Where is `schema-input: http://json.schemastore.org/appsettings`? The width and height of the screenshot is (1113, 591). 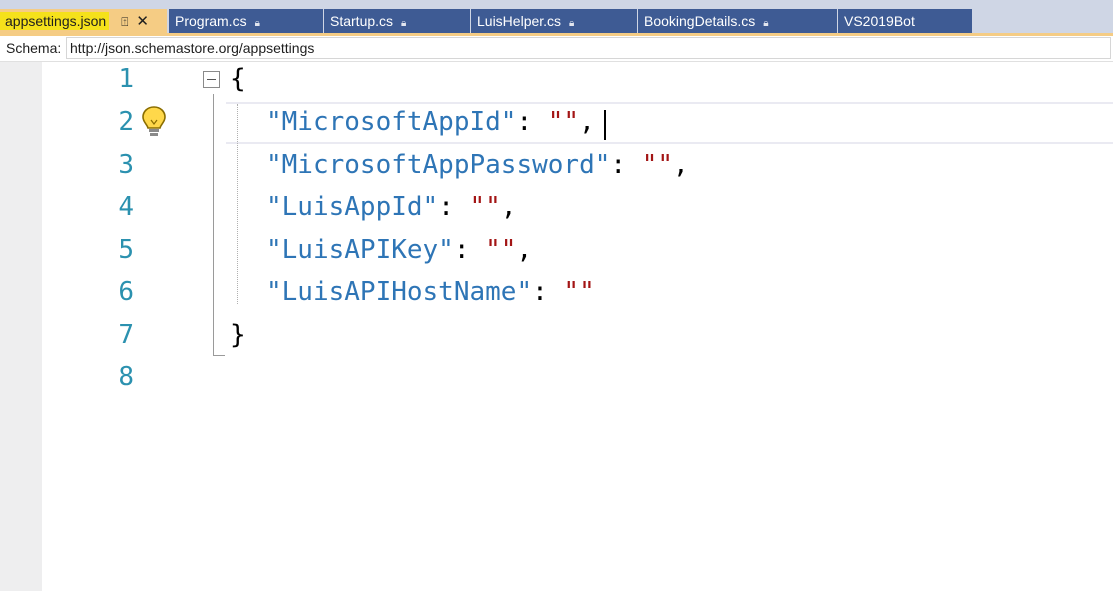 schema-input: http://json.schemastore.org/appsettings is located at coordinates (588, 48).